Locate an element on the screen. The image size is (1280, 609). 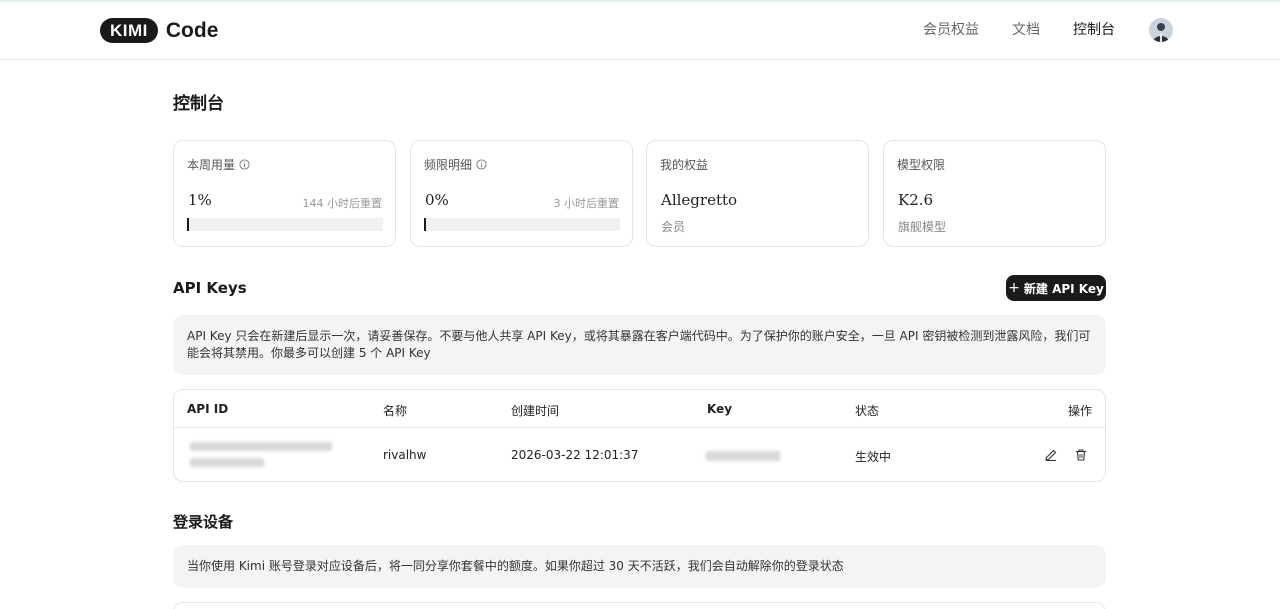
usage-label-row: 本周用量 is located at coordinates (218, 164).